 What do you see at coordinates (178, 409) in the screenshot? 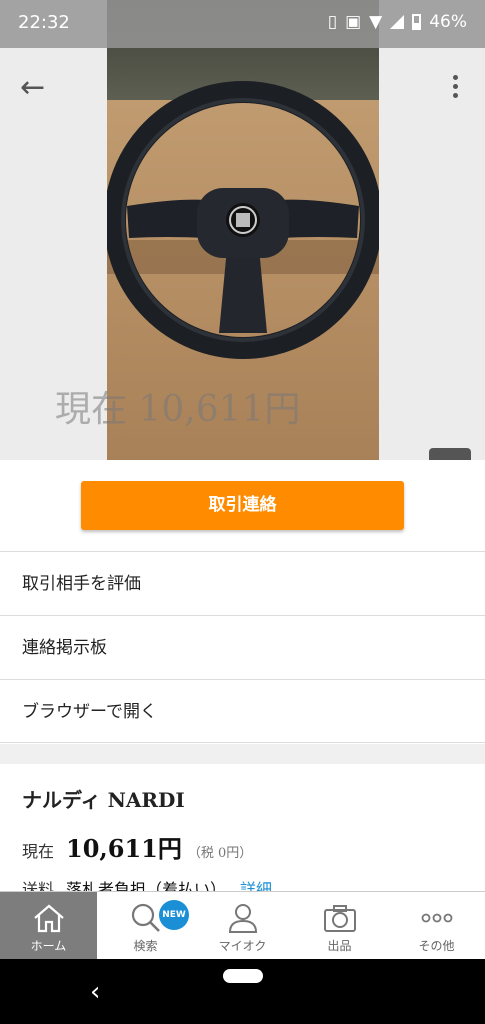
I see `price-overlay: 現在 10,611円` at bounding box center [178, 409].